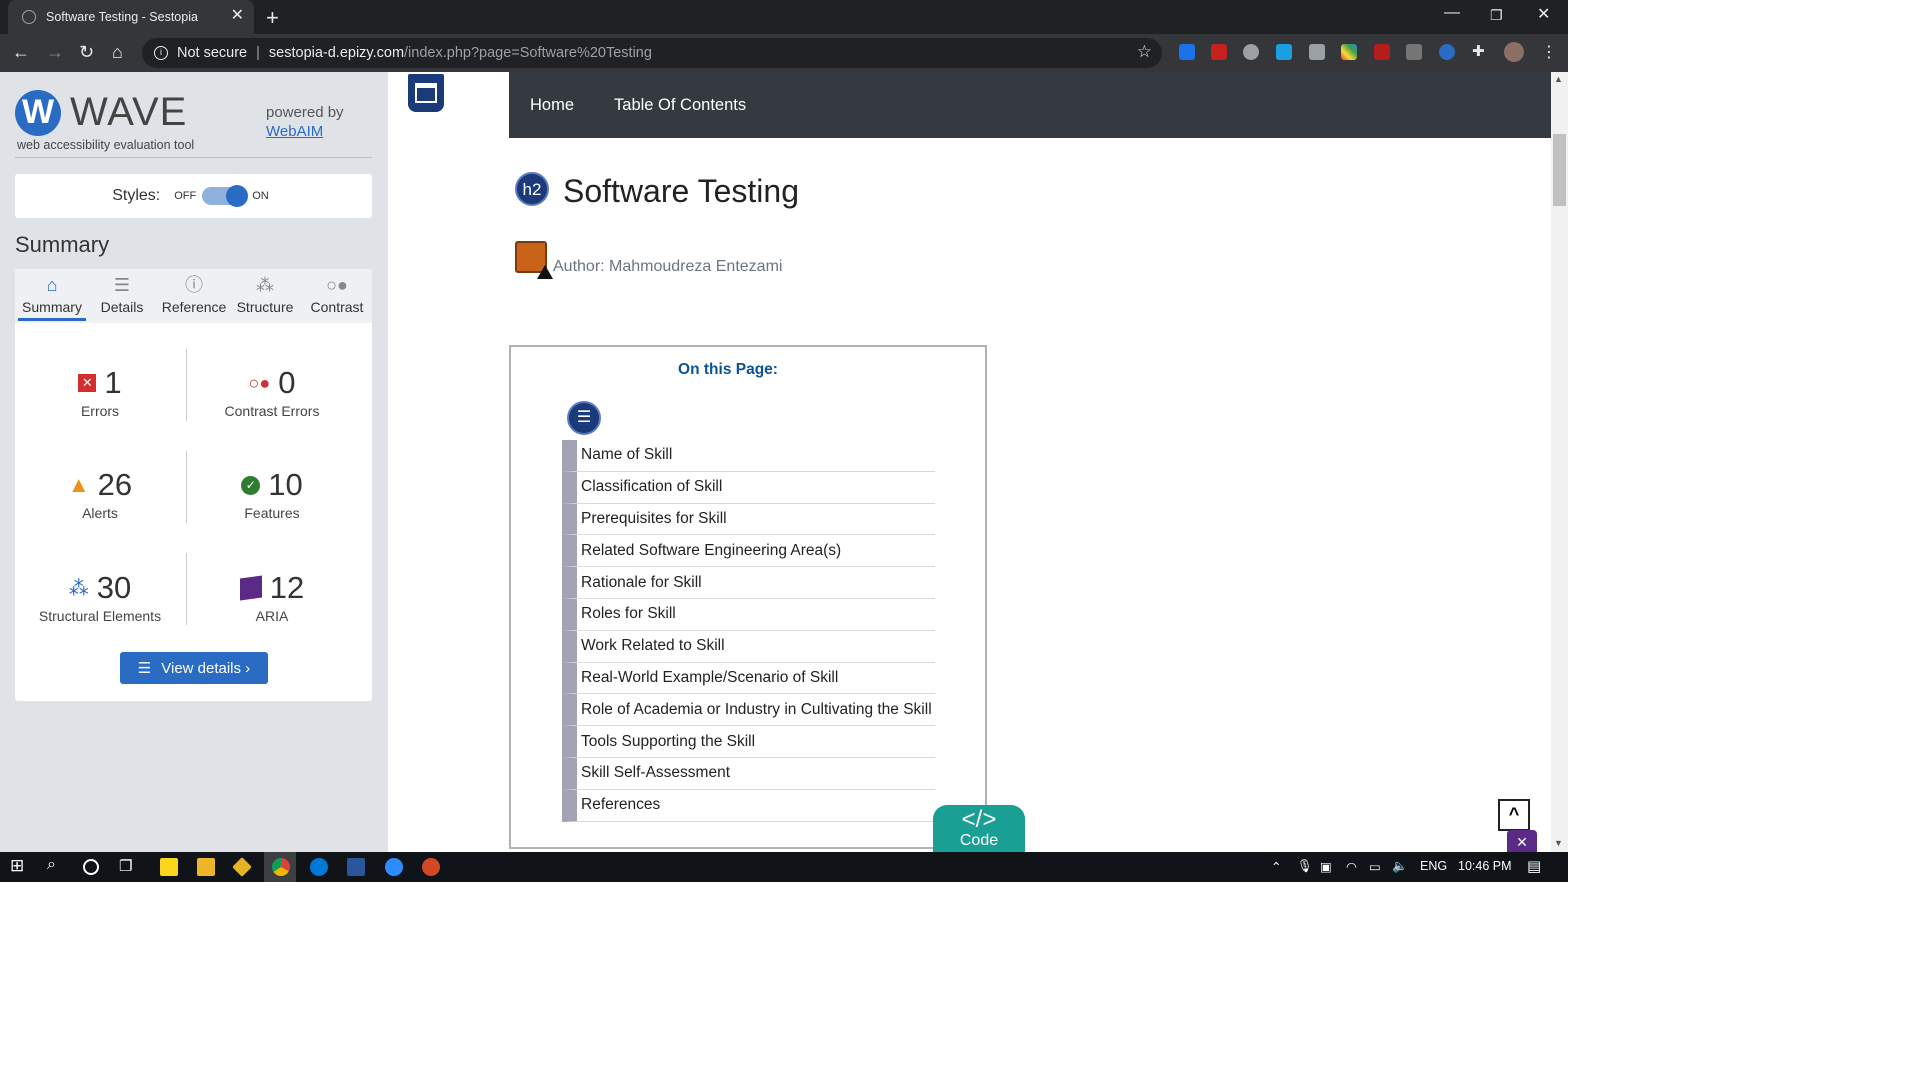 This screenshot has width=1920, height=1080. Describe the element at coordinates (748, 678) in the screenshot. I see `toc-item: Real-World Example/Scenario of Skill` at that location.